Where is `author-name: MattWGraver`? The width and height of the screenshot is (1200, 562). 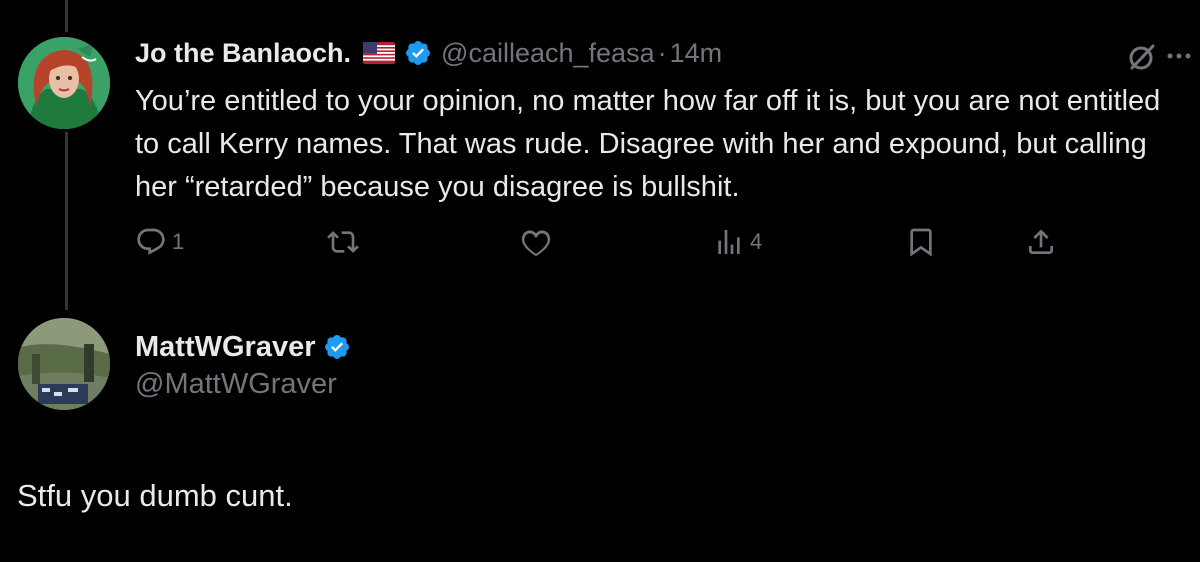
author-name: MattWGraver is located at coordinates (225, 347).